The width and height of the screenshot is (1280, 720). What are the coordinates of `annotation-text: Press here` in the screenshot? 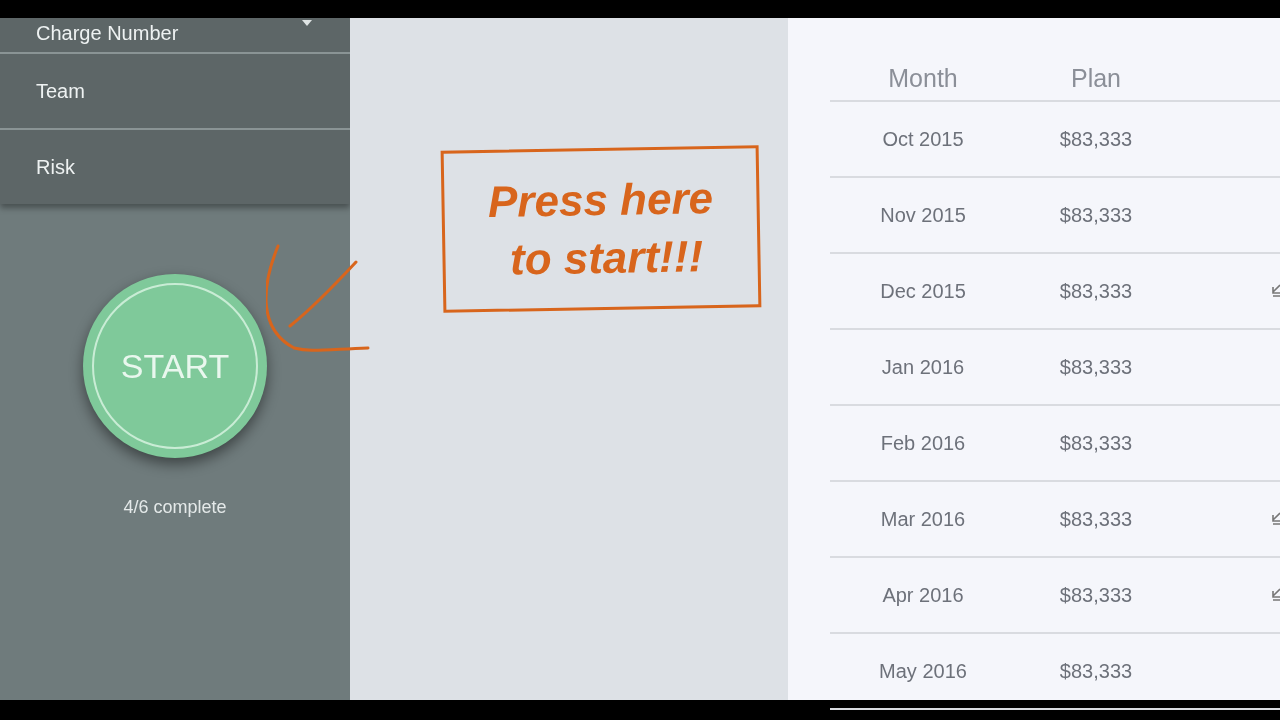 It's located at (600, 200).